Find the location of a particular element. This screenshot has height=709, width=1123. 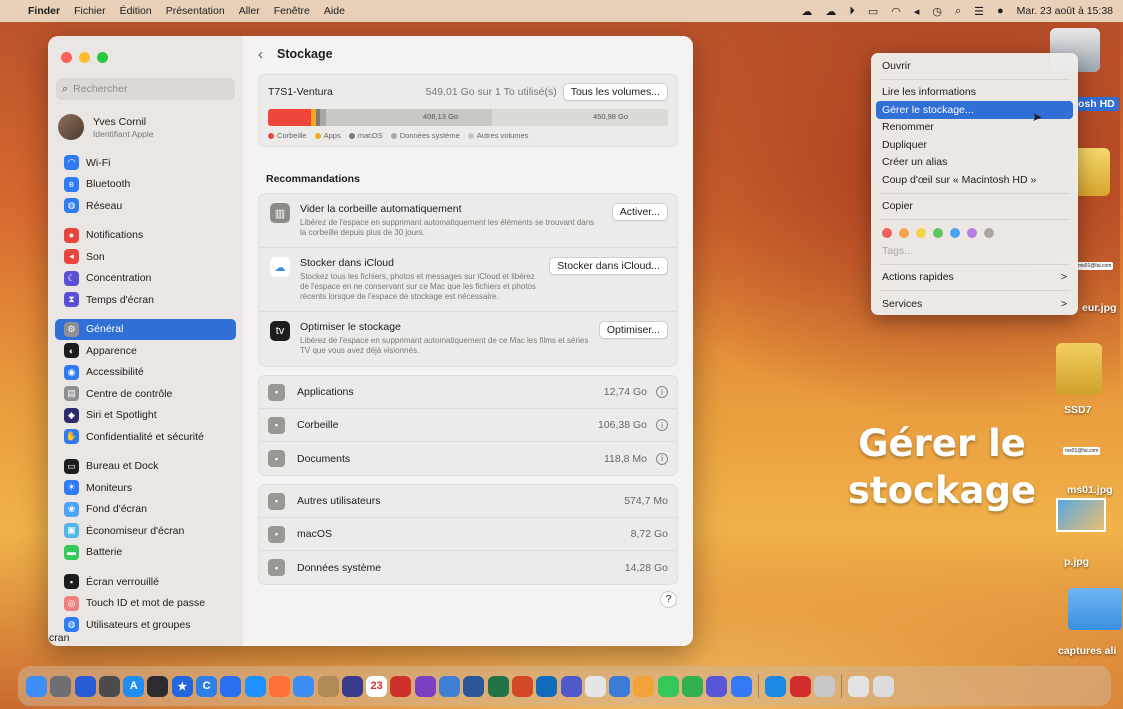

creative-cloud-icon: ☁ is located at coordinates (806, 11).